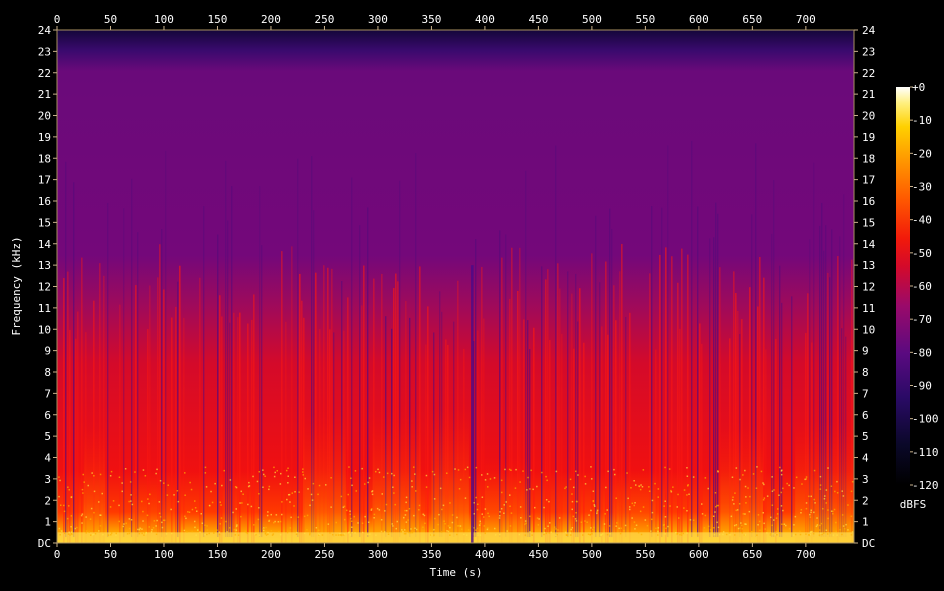  What do you see at coordinates (752, 19) in the screenshot?
I see `x-tick-label-top: 650` at bounding box center [752, 19].